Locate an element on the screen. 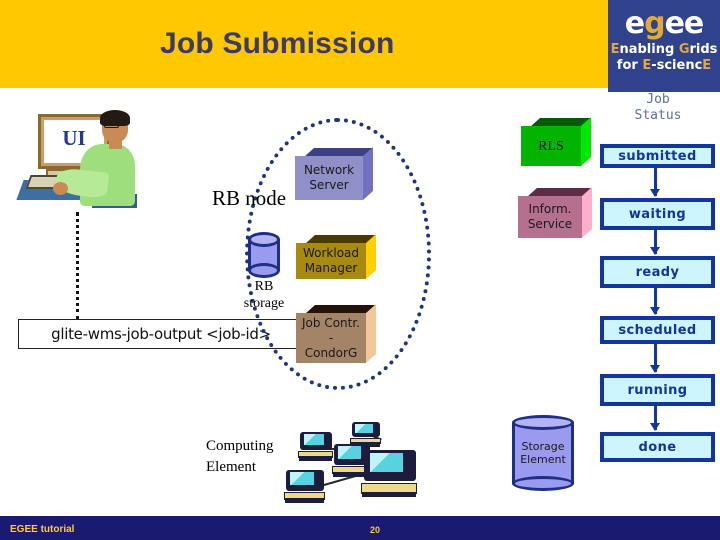 This screenshot has width=720, height=540. workload-manager-line2: Manager is located at coordinates (331, 268).